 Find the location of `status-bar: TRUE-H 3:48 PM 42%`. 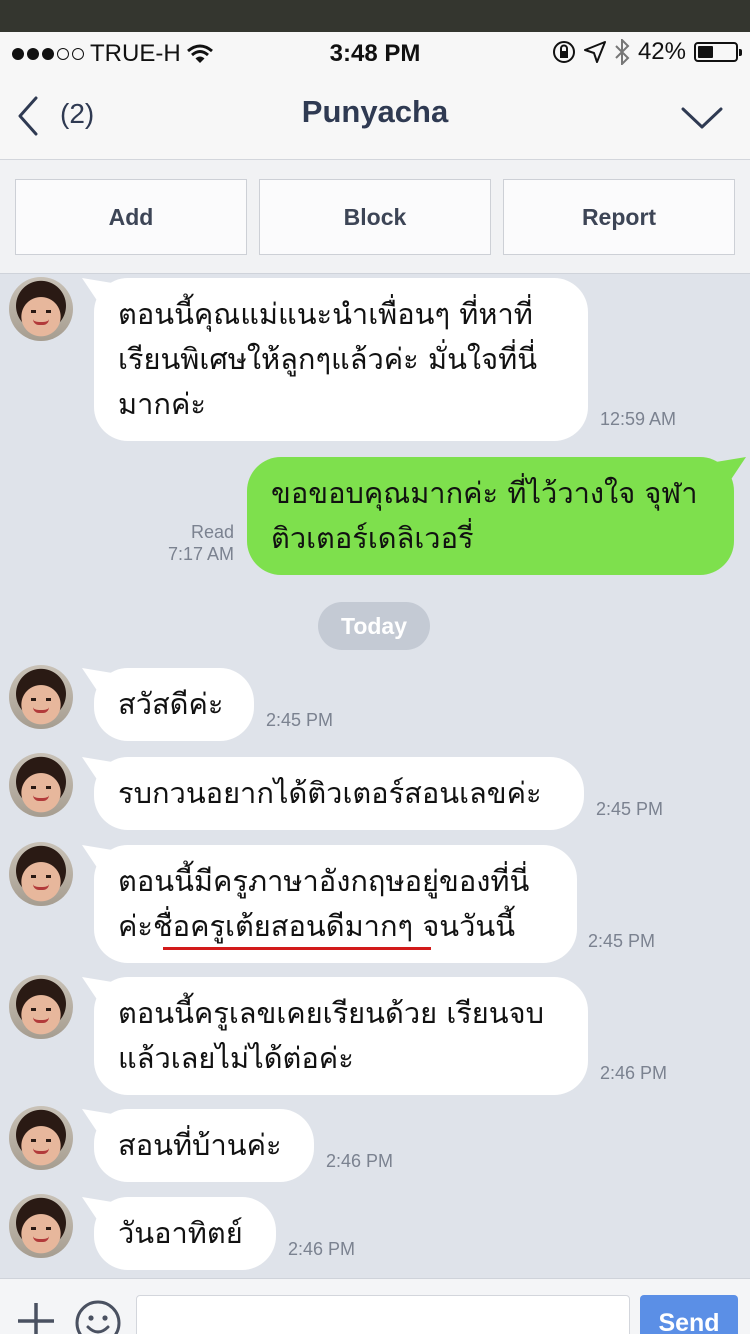

status-bar: TRUE-H 3:48 PM 42% is located at coordinates (375, 53).